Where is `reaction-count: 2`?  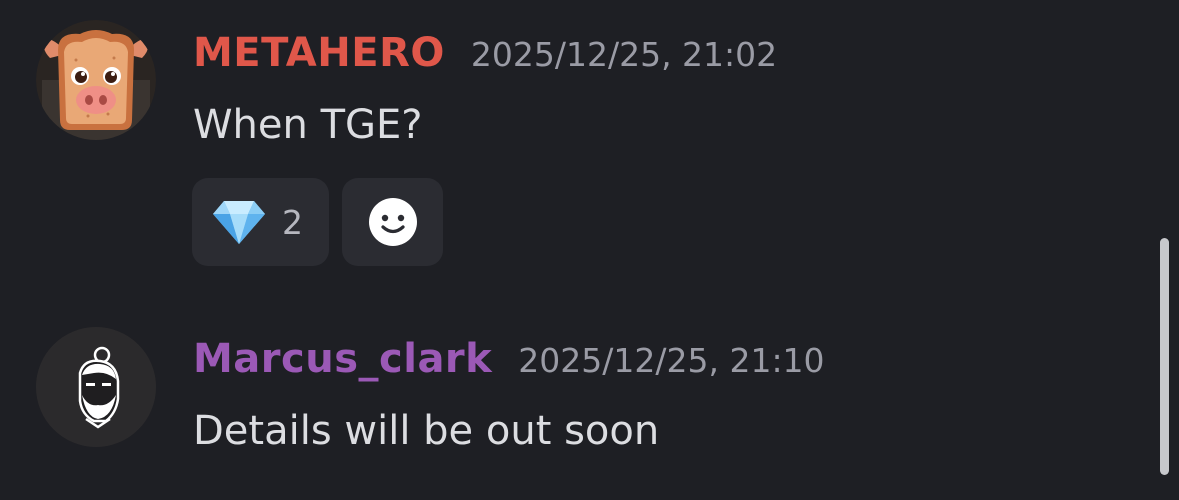
reaction-count: 2 is located at coordinates (292, 222).